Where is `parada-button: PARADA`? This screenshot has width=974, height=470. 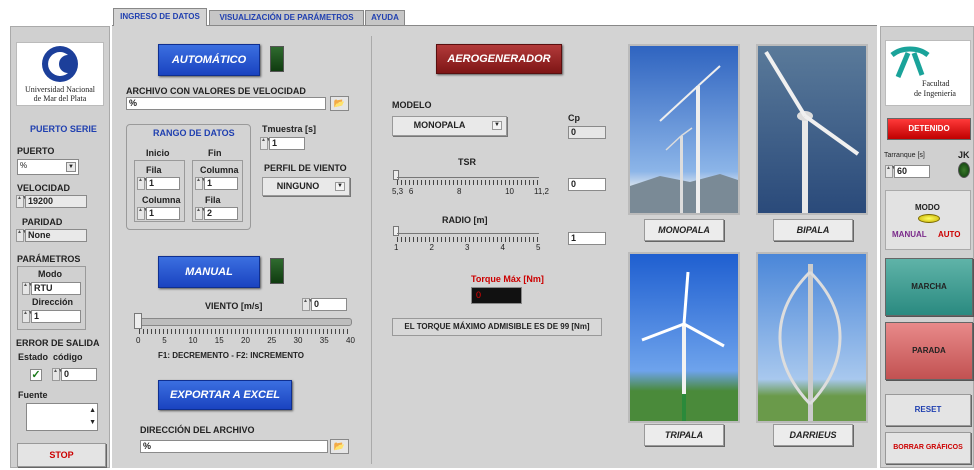 parada-button: PARADA is located at coordinates (929, 351).